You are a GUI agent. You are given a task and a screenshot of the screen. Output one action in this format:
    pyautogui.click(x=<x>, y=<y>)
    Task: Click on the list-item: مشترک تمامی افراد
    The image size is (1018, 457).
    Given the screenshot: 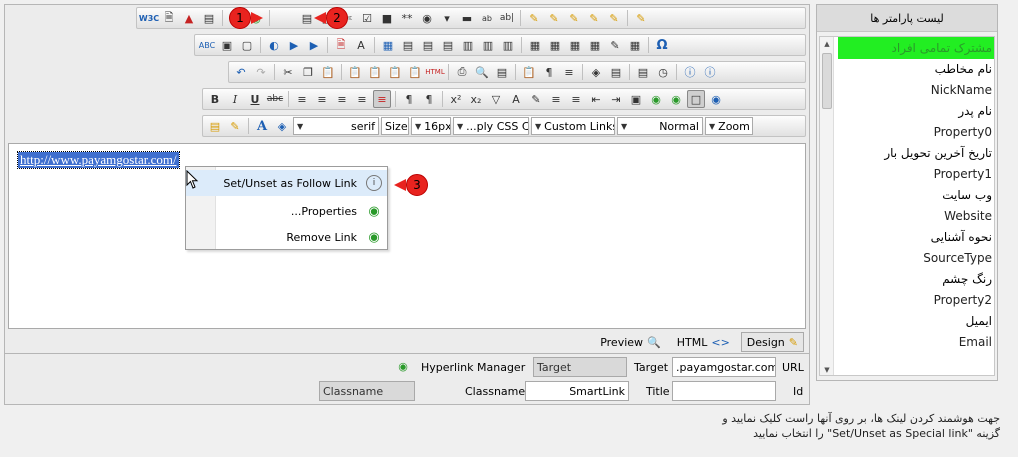 What is the action you would take?
    pyautogui.click(x=916, y=48)
    